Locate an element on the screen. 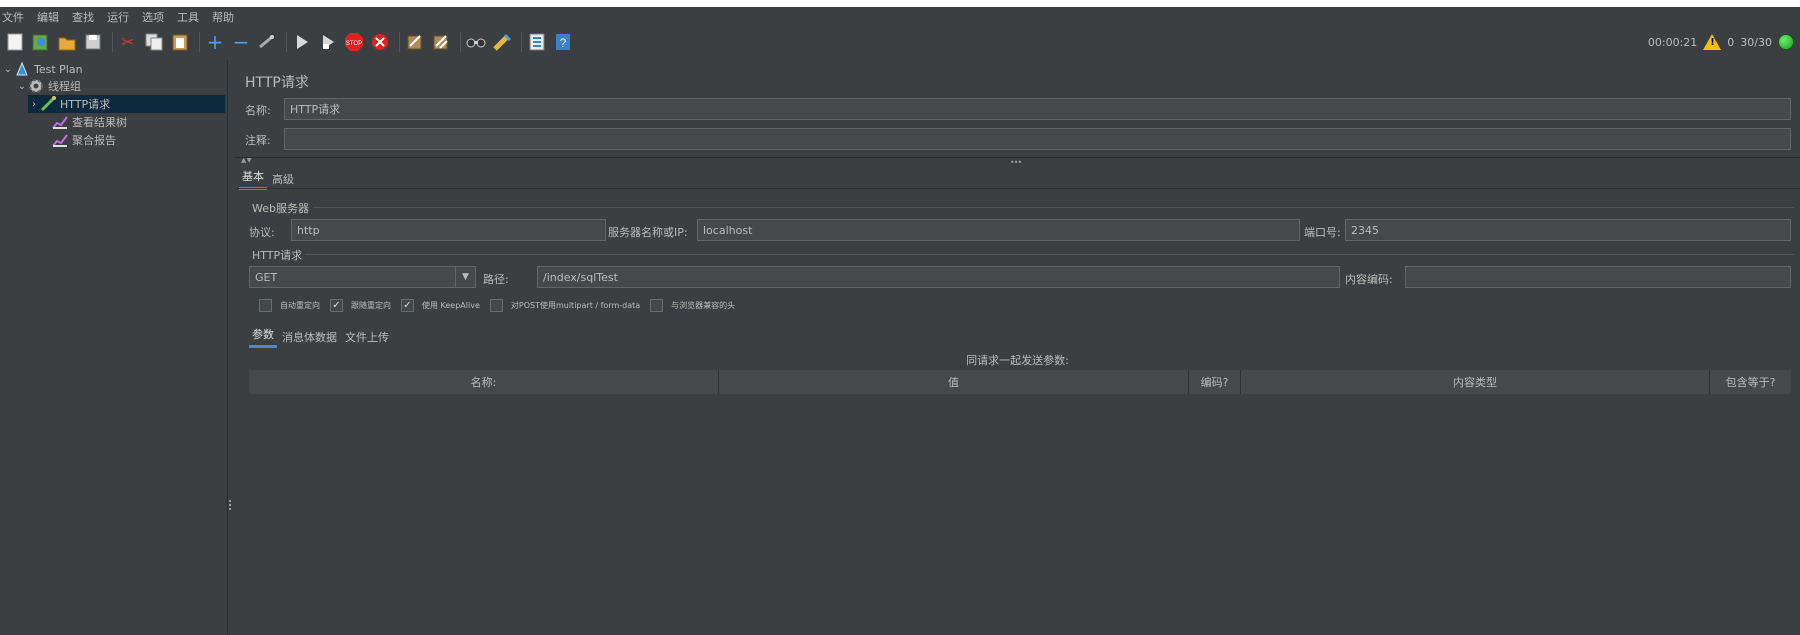 Image resolution: width=1800 pixels, height=635 pixels. column-name: 名称: is located at coordinates (484, 382).